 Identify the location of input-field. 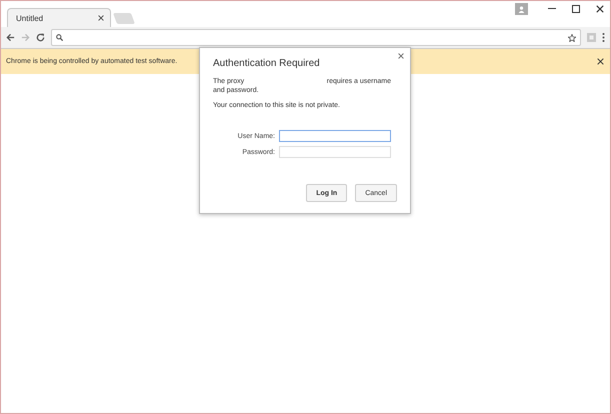
(335, 136).